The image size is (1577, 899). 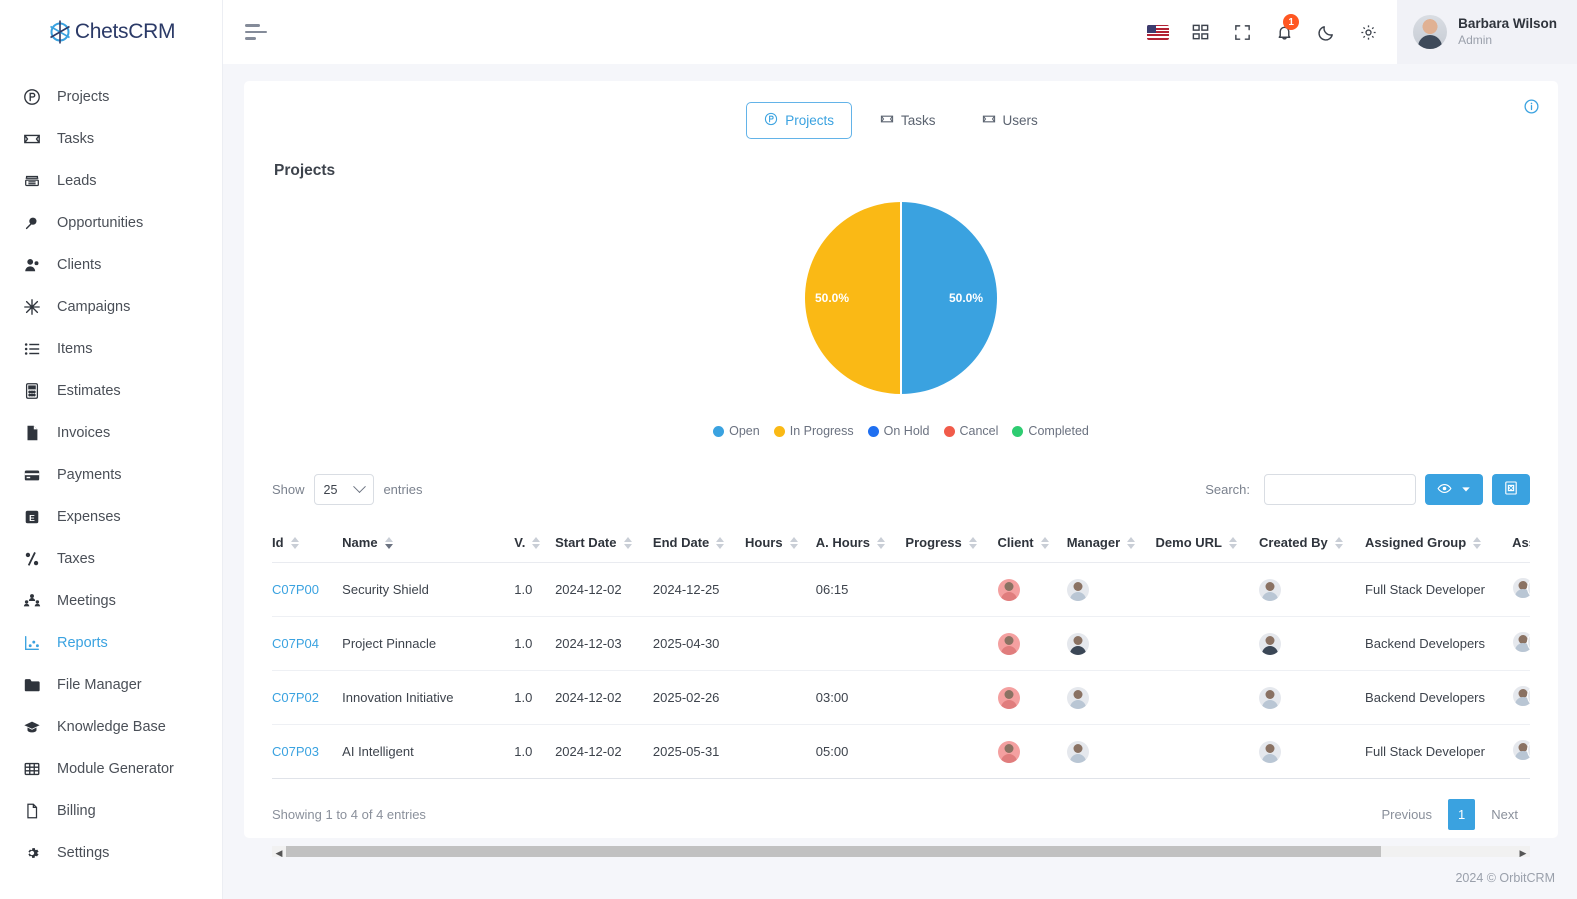 I want to click on user-menu: Barbara Wilson Admin, so click(x=1487, y=32).